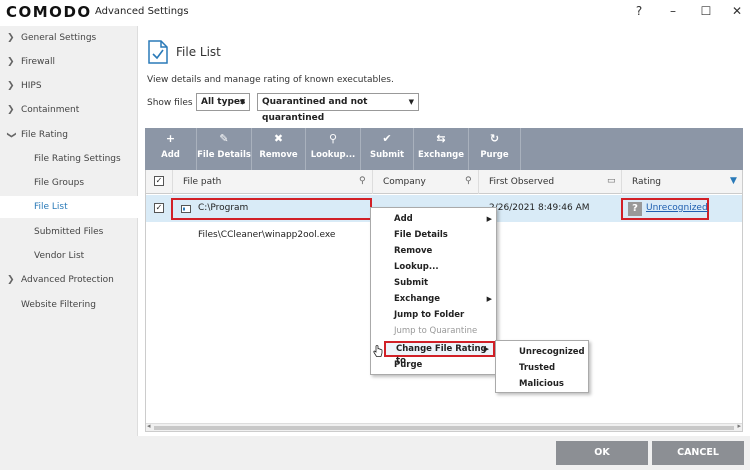  I want to click on submenu-item-malicious: Malicious, so click(542, 384).